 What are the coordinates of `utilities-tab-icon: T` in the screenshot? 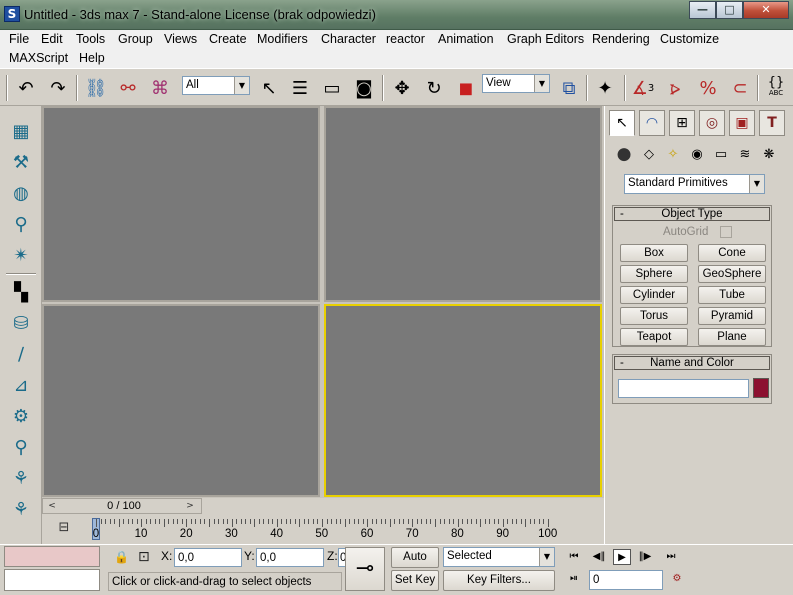 It's located at (772, 123).